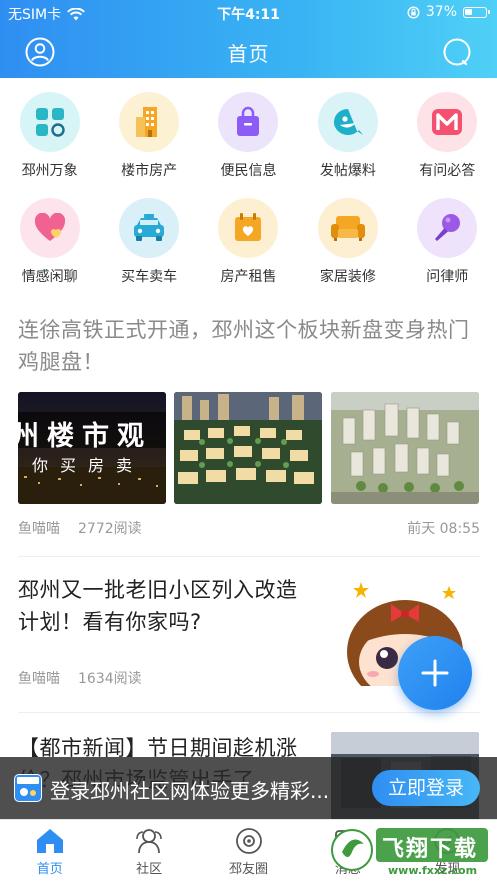  I want to click on category-label: 邳州万象, so click(49, 171).